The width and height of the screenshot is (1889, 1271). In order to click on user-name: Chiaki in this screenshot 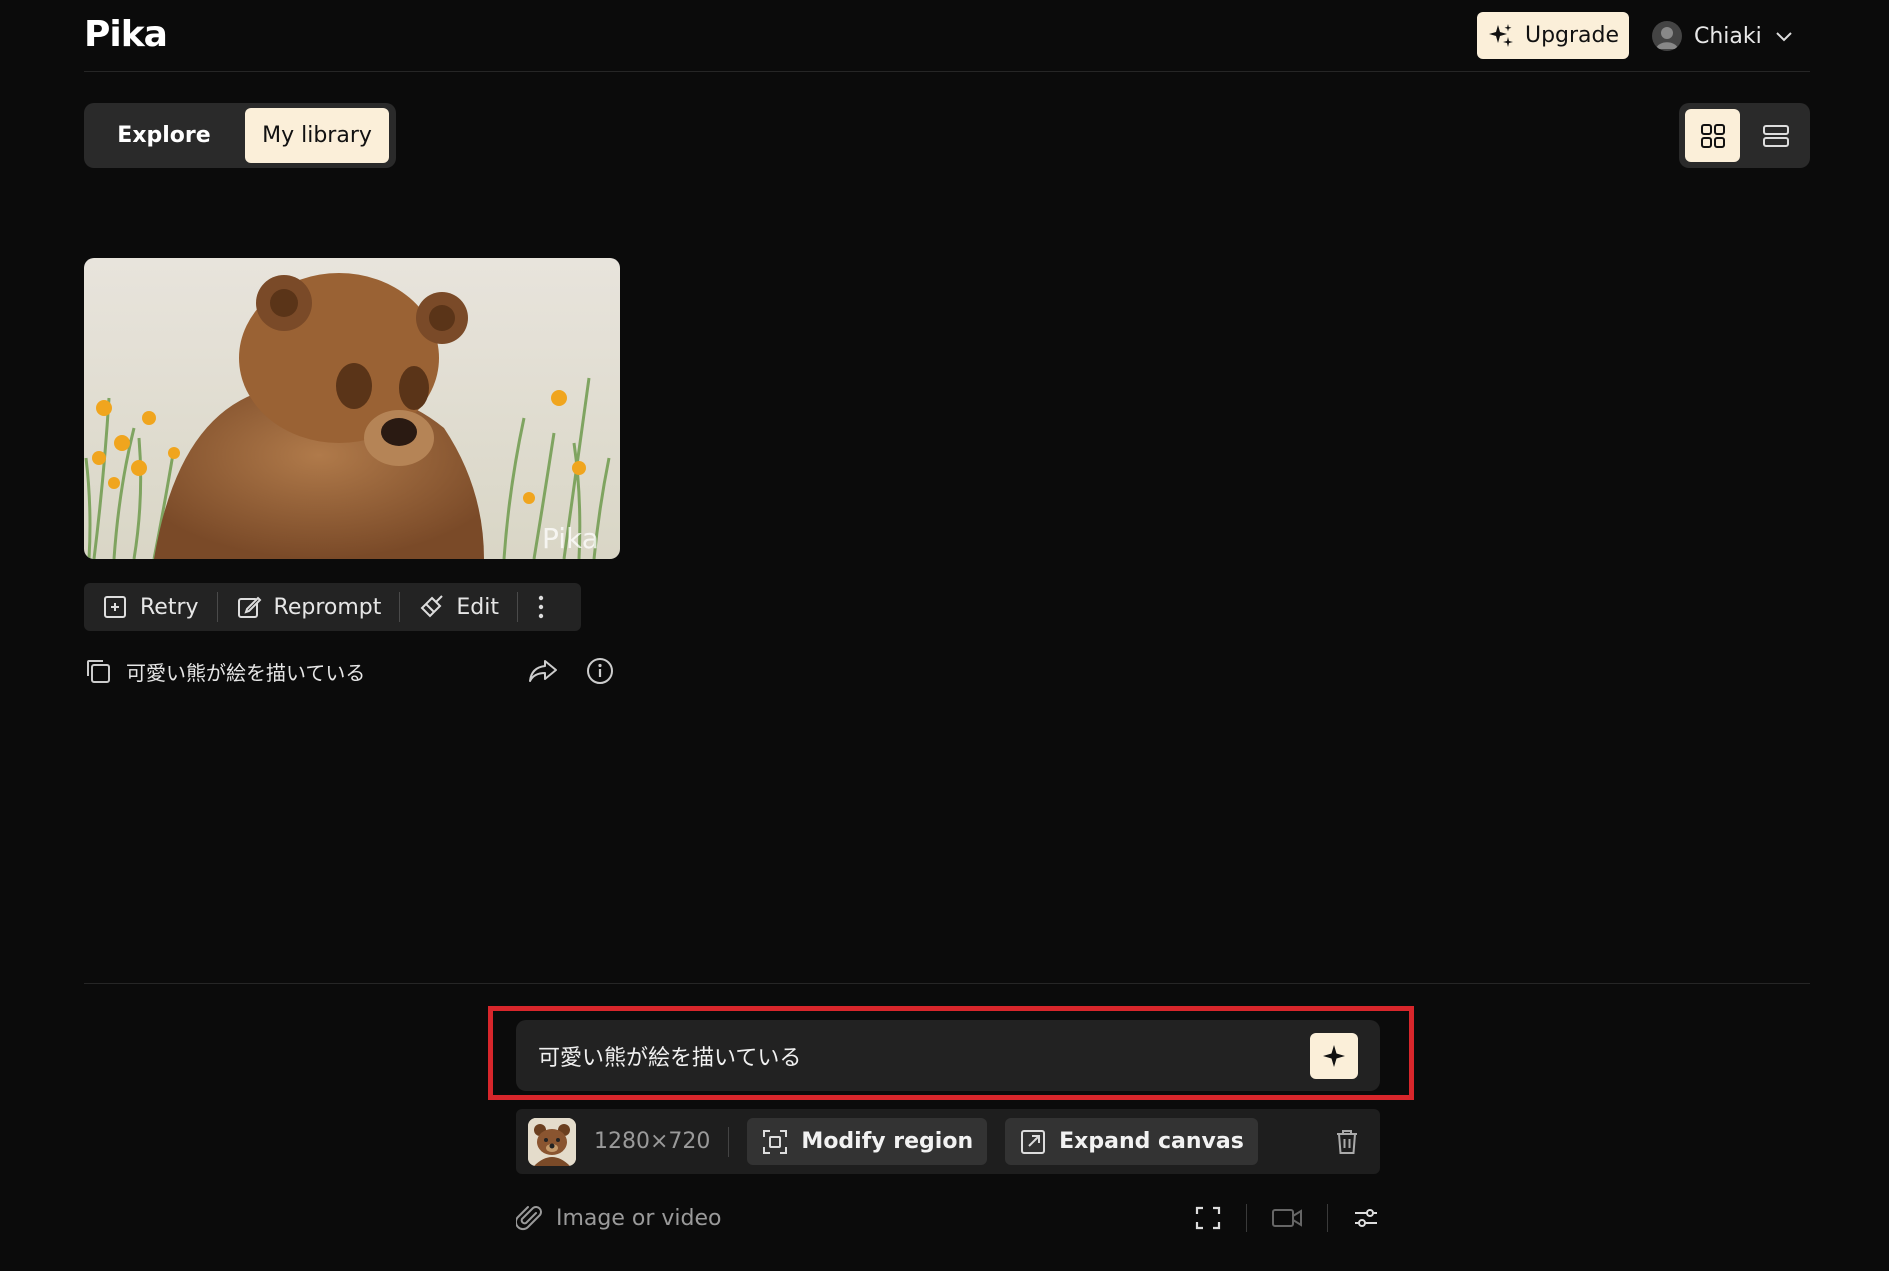, I will do `click(1728, 36)`.